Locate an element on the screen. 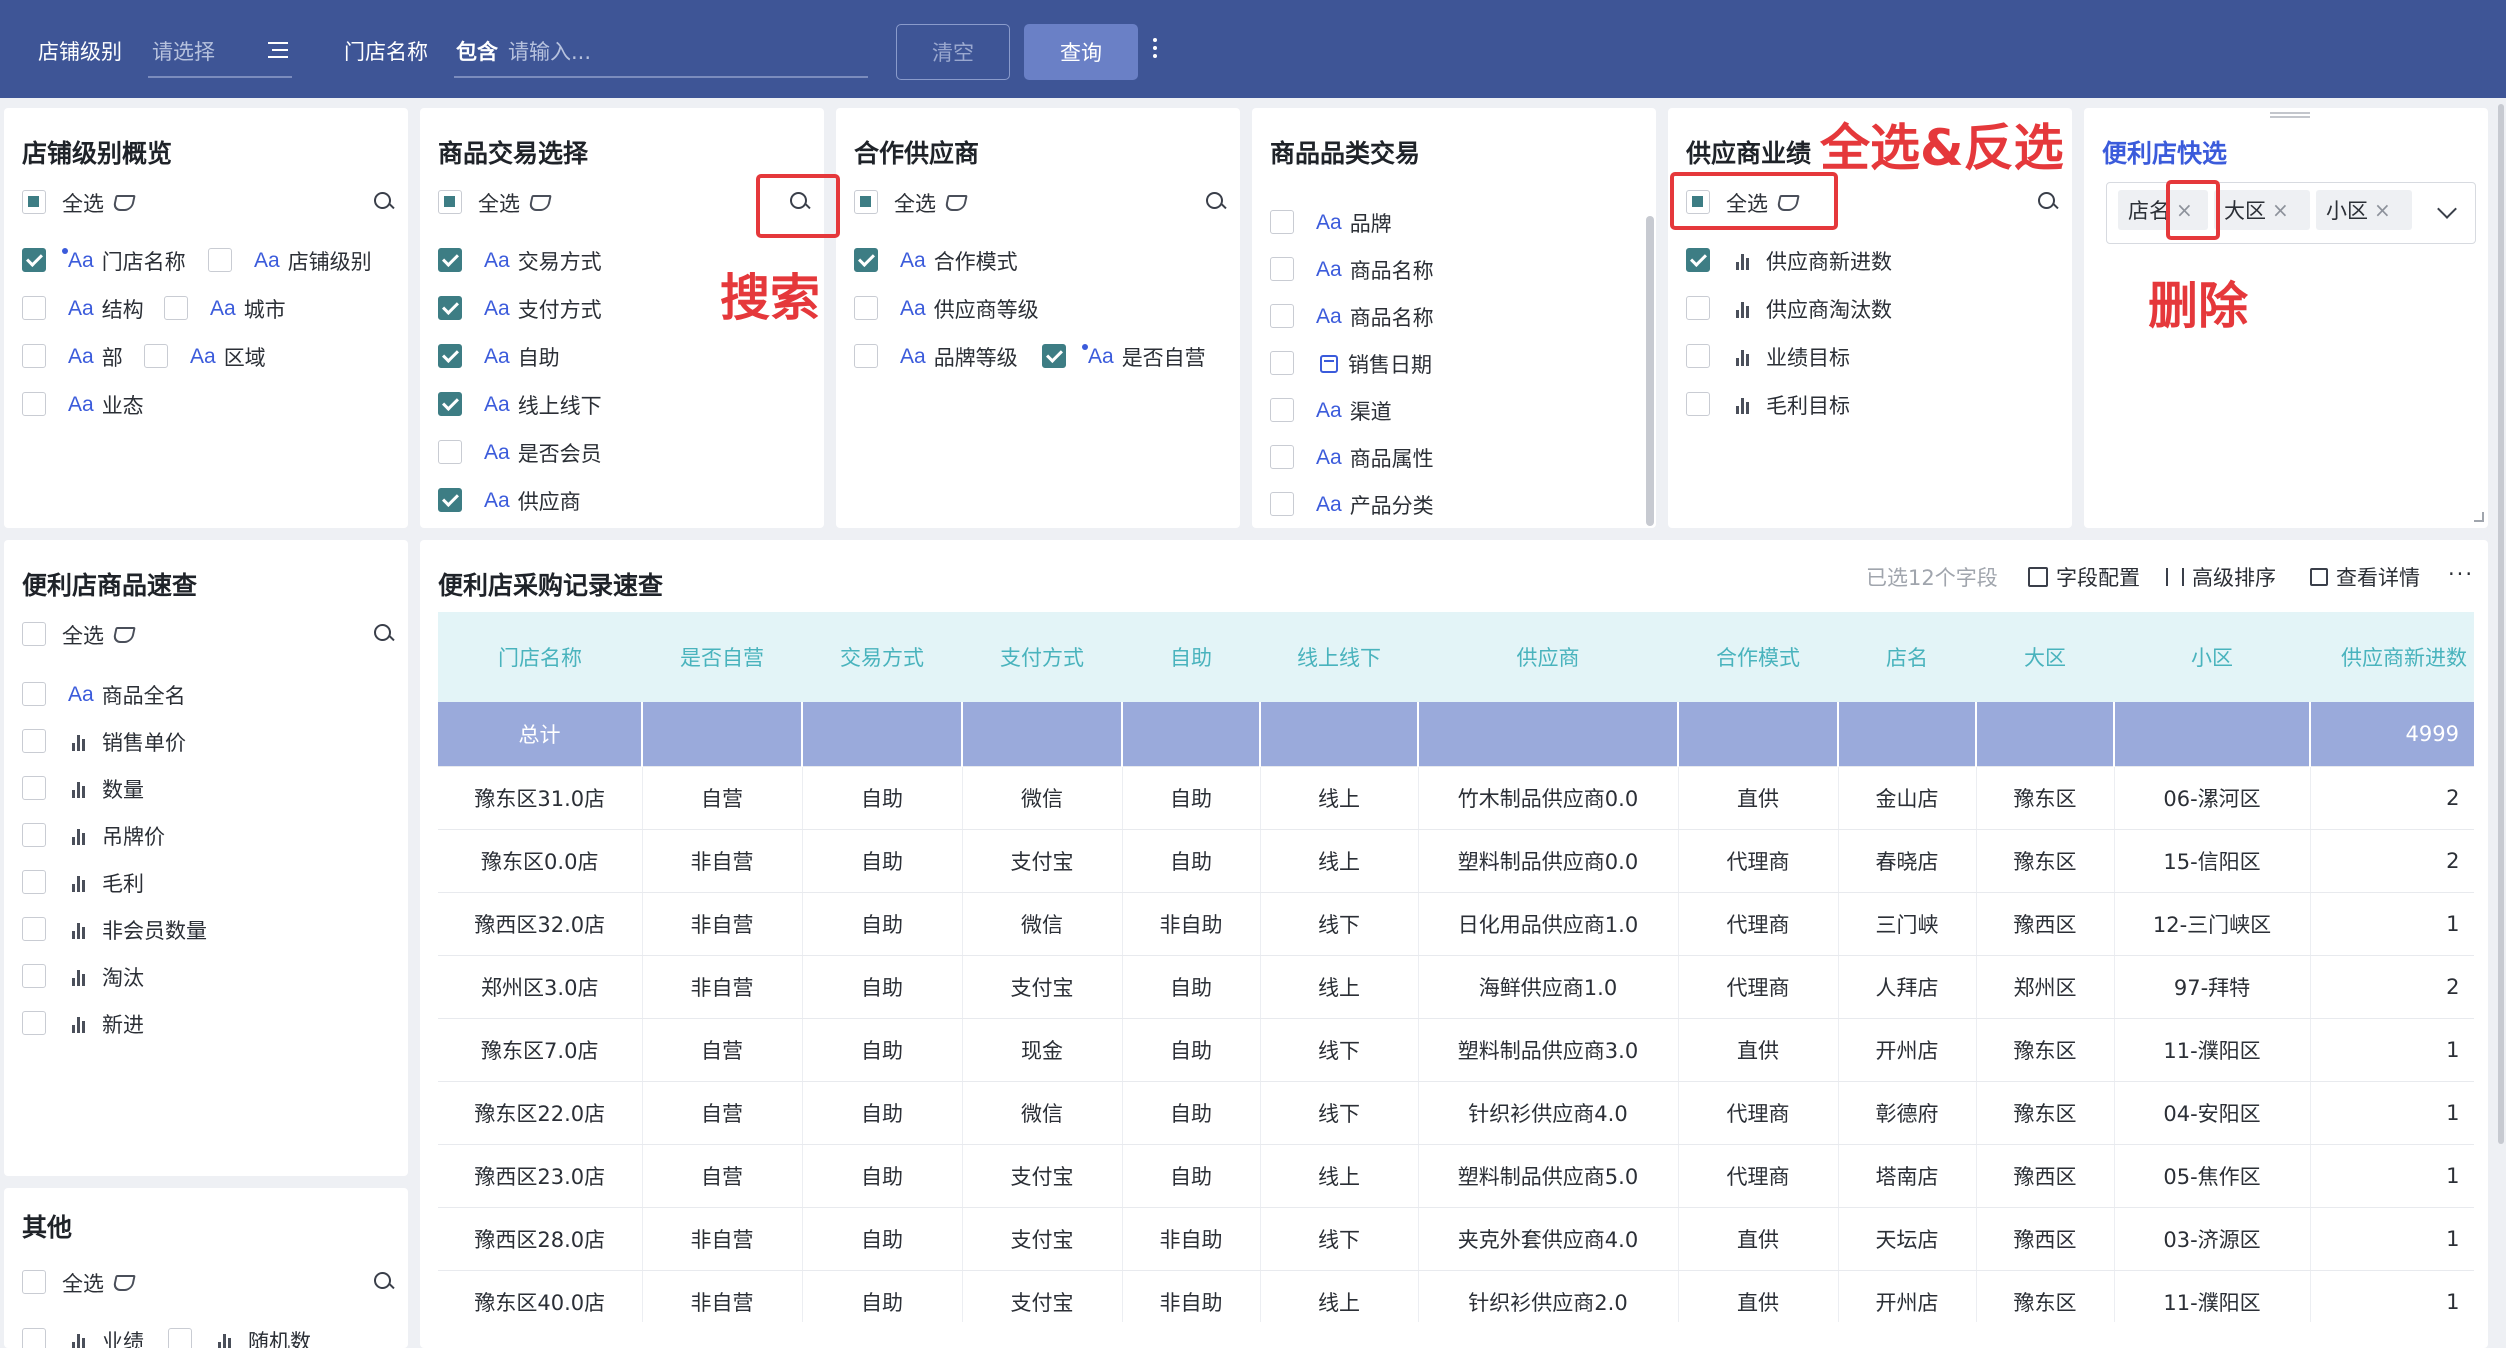 The width and height of the screenshot is (2506, 1348). field-item: Aa 交易方式 is located at coordinates (543, 261).